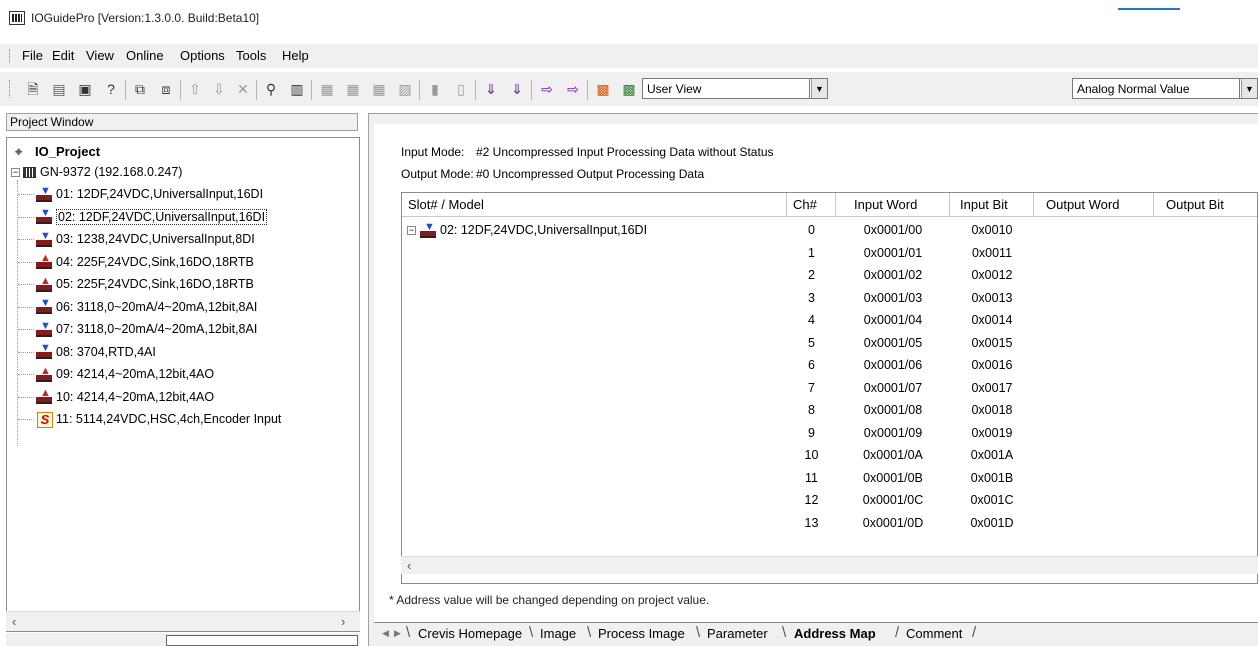 The height and width of the screenshot is (646, 1258). Describe the element at coordinates (992, 342) in the screenshot. I see `input-bit-cell: 0x0015` at that location.